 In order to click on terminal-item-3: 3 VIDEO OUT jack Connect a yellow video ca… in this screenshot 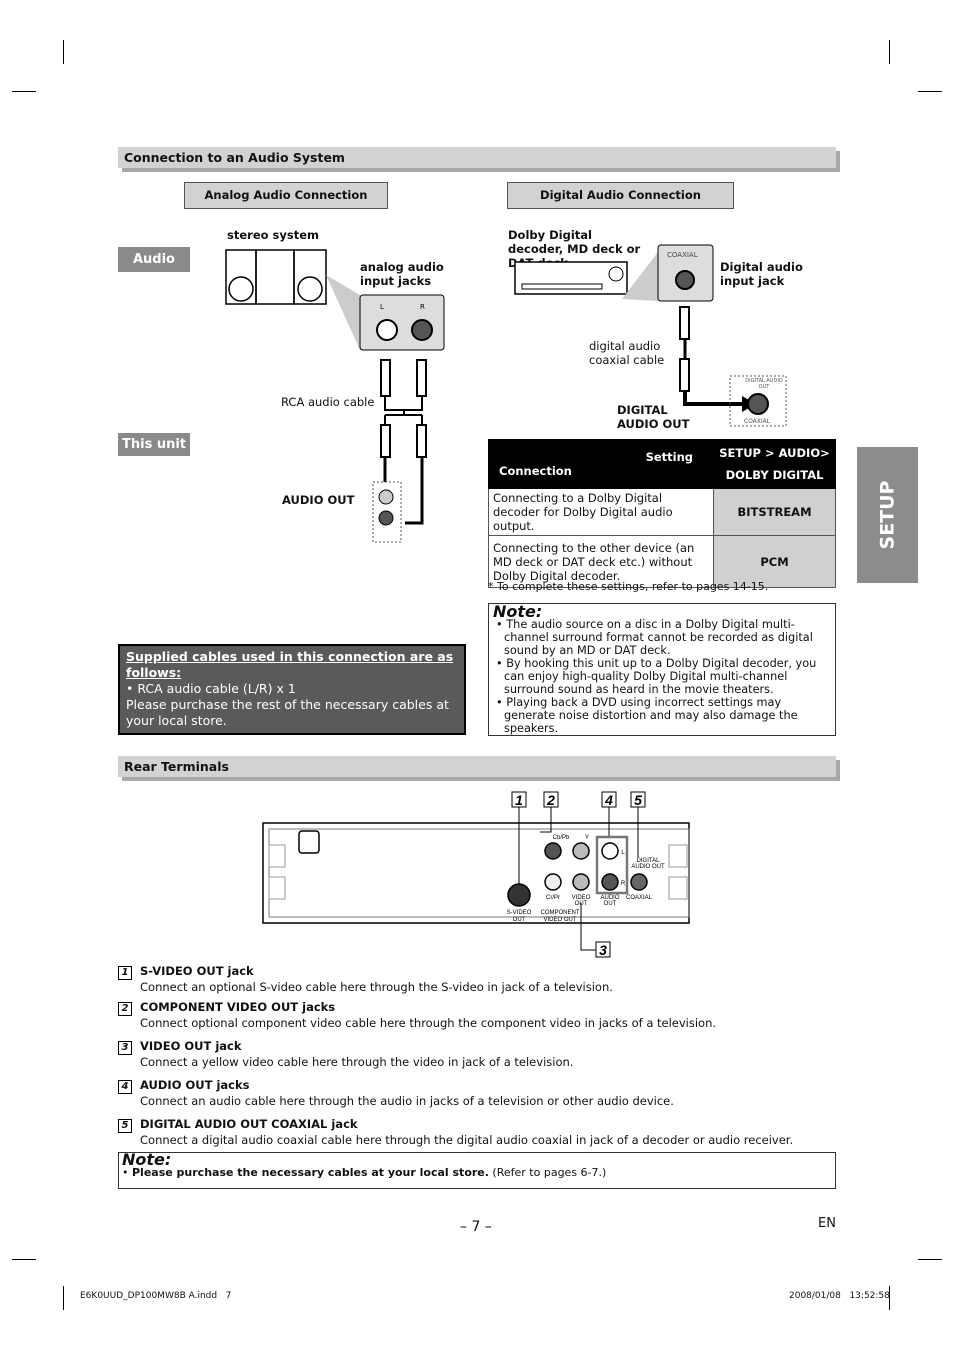, I will do `click(345, 1054)`.